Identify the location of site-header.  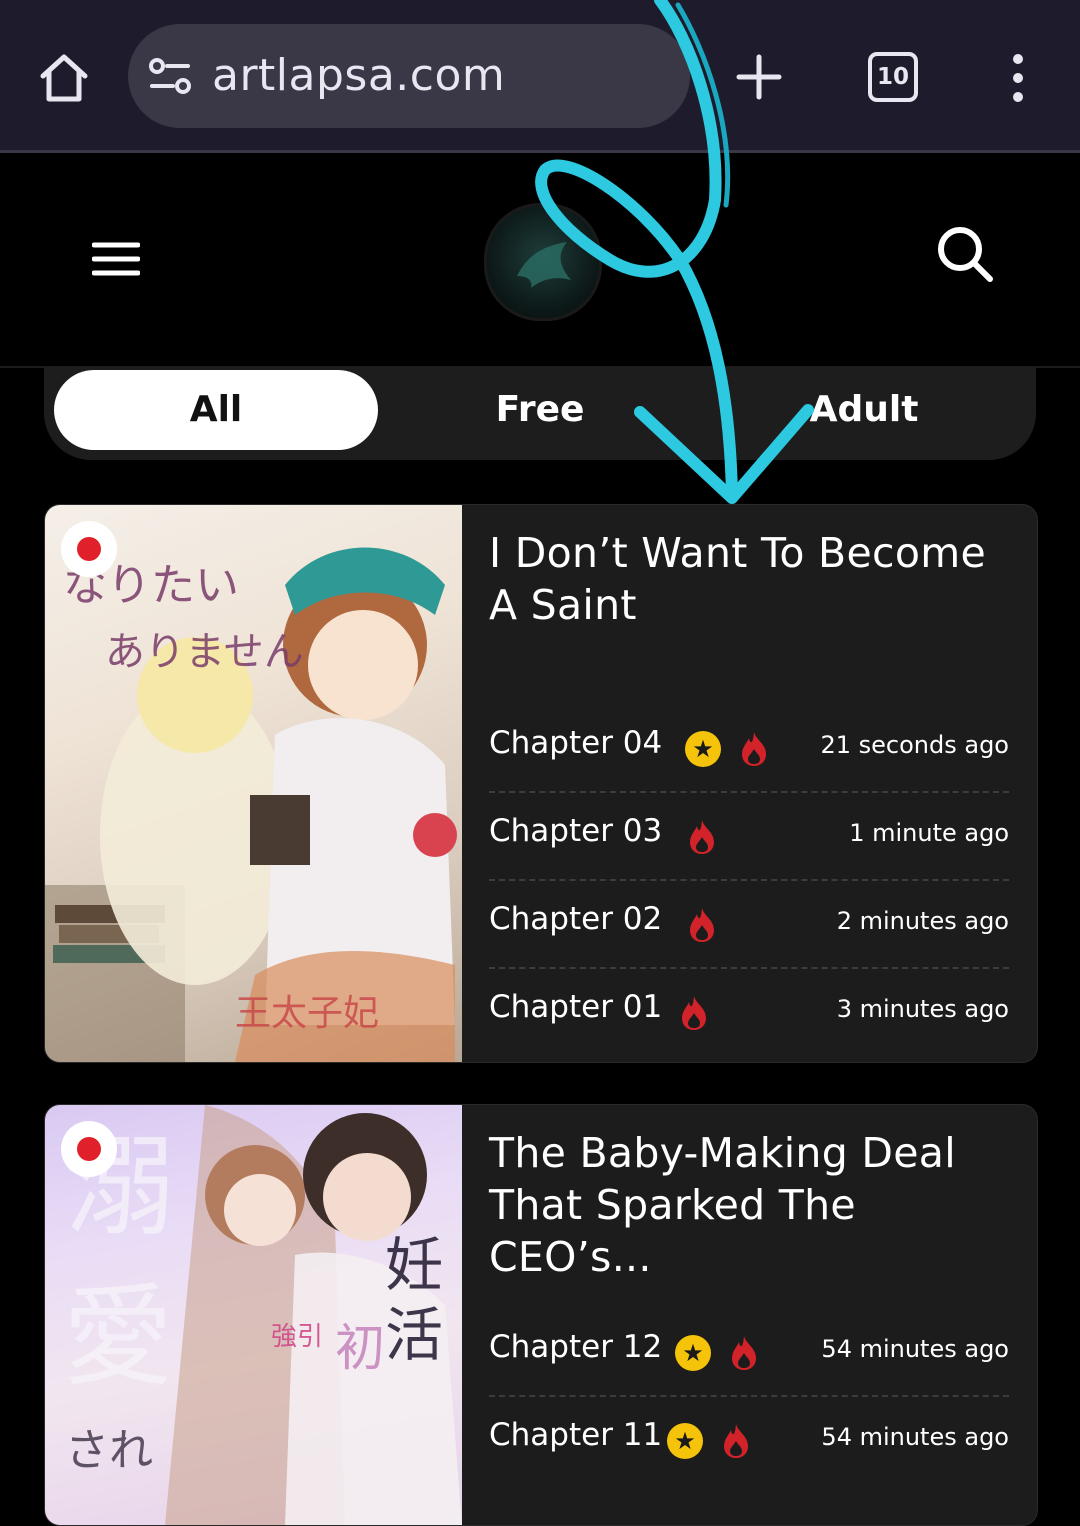
(540, 260).